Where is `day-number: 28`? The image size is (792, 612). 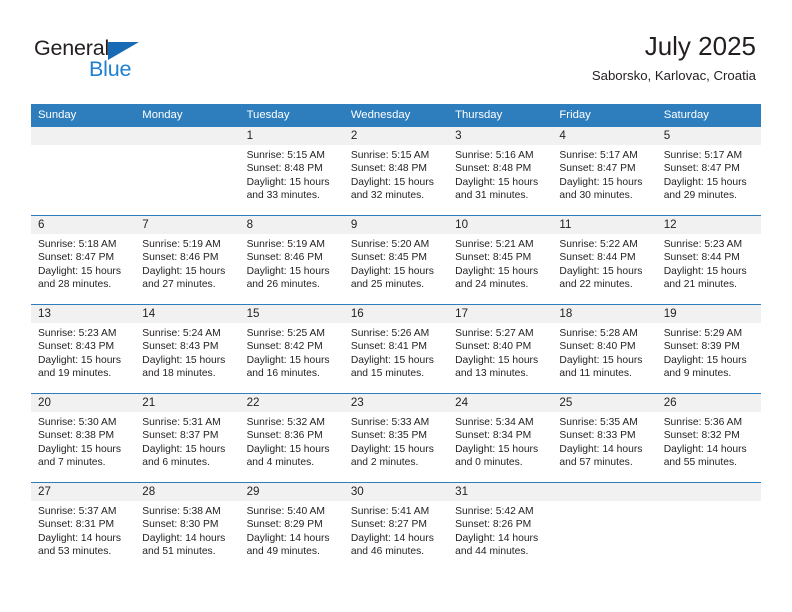
day-number: 28 is located at coordinates (187, 492).